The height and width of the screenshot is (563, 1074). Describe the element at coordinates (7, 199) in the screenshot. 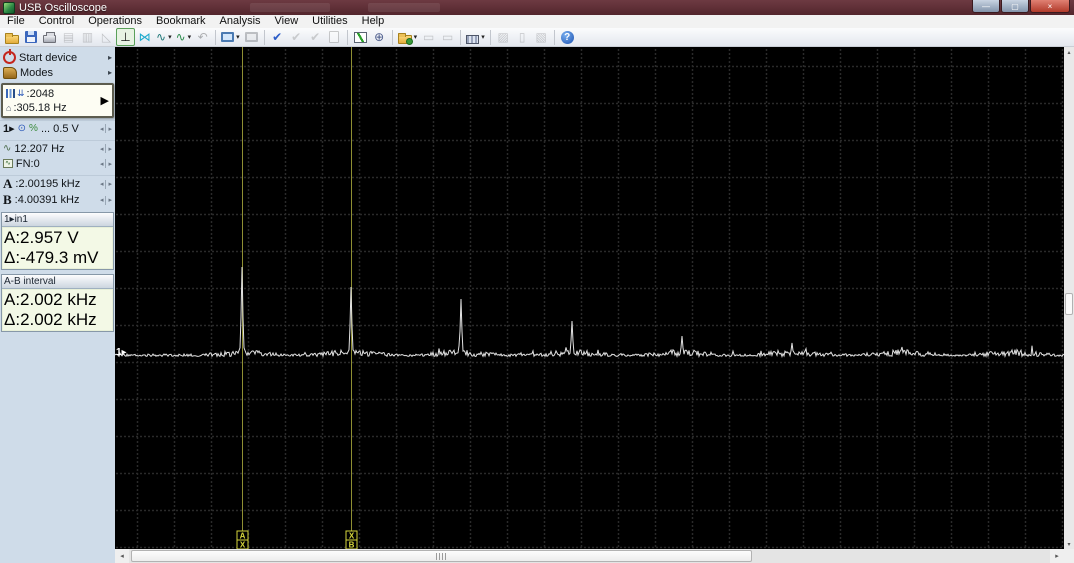

I see `cursor-b-prefix: B` at that location.